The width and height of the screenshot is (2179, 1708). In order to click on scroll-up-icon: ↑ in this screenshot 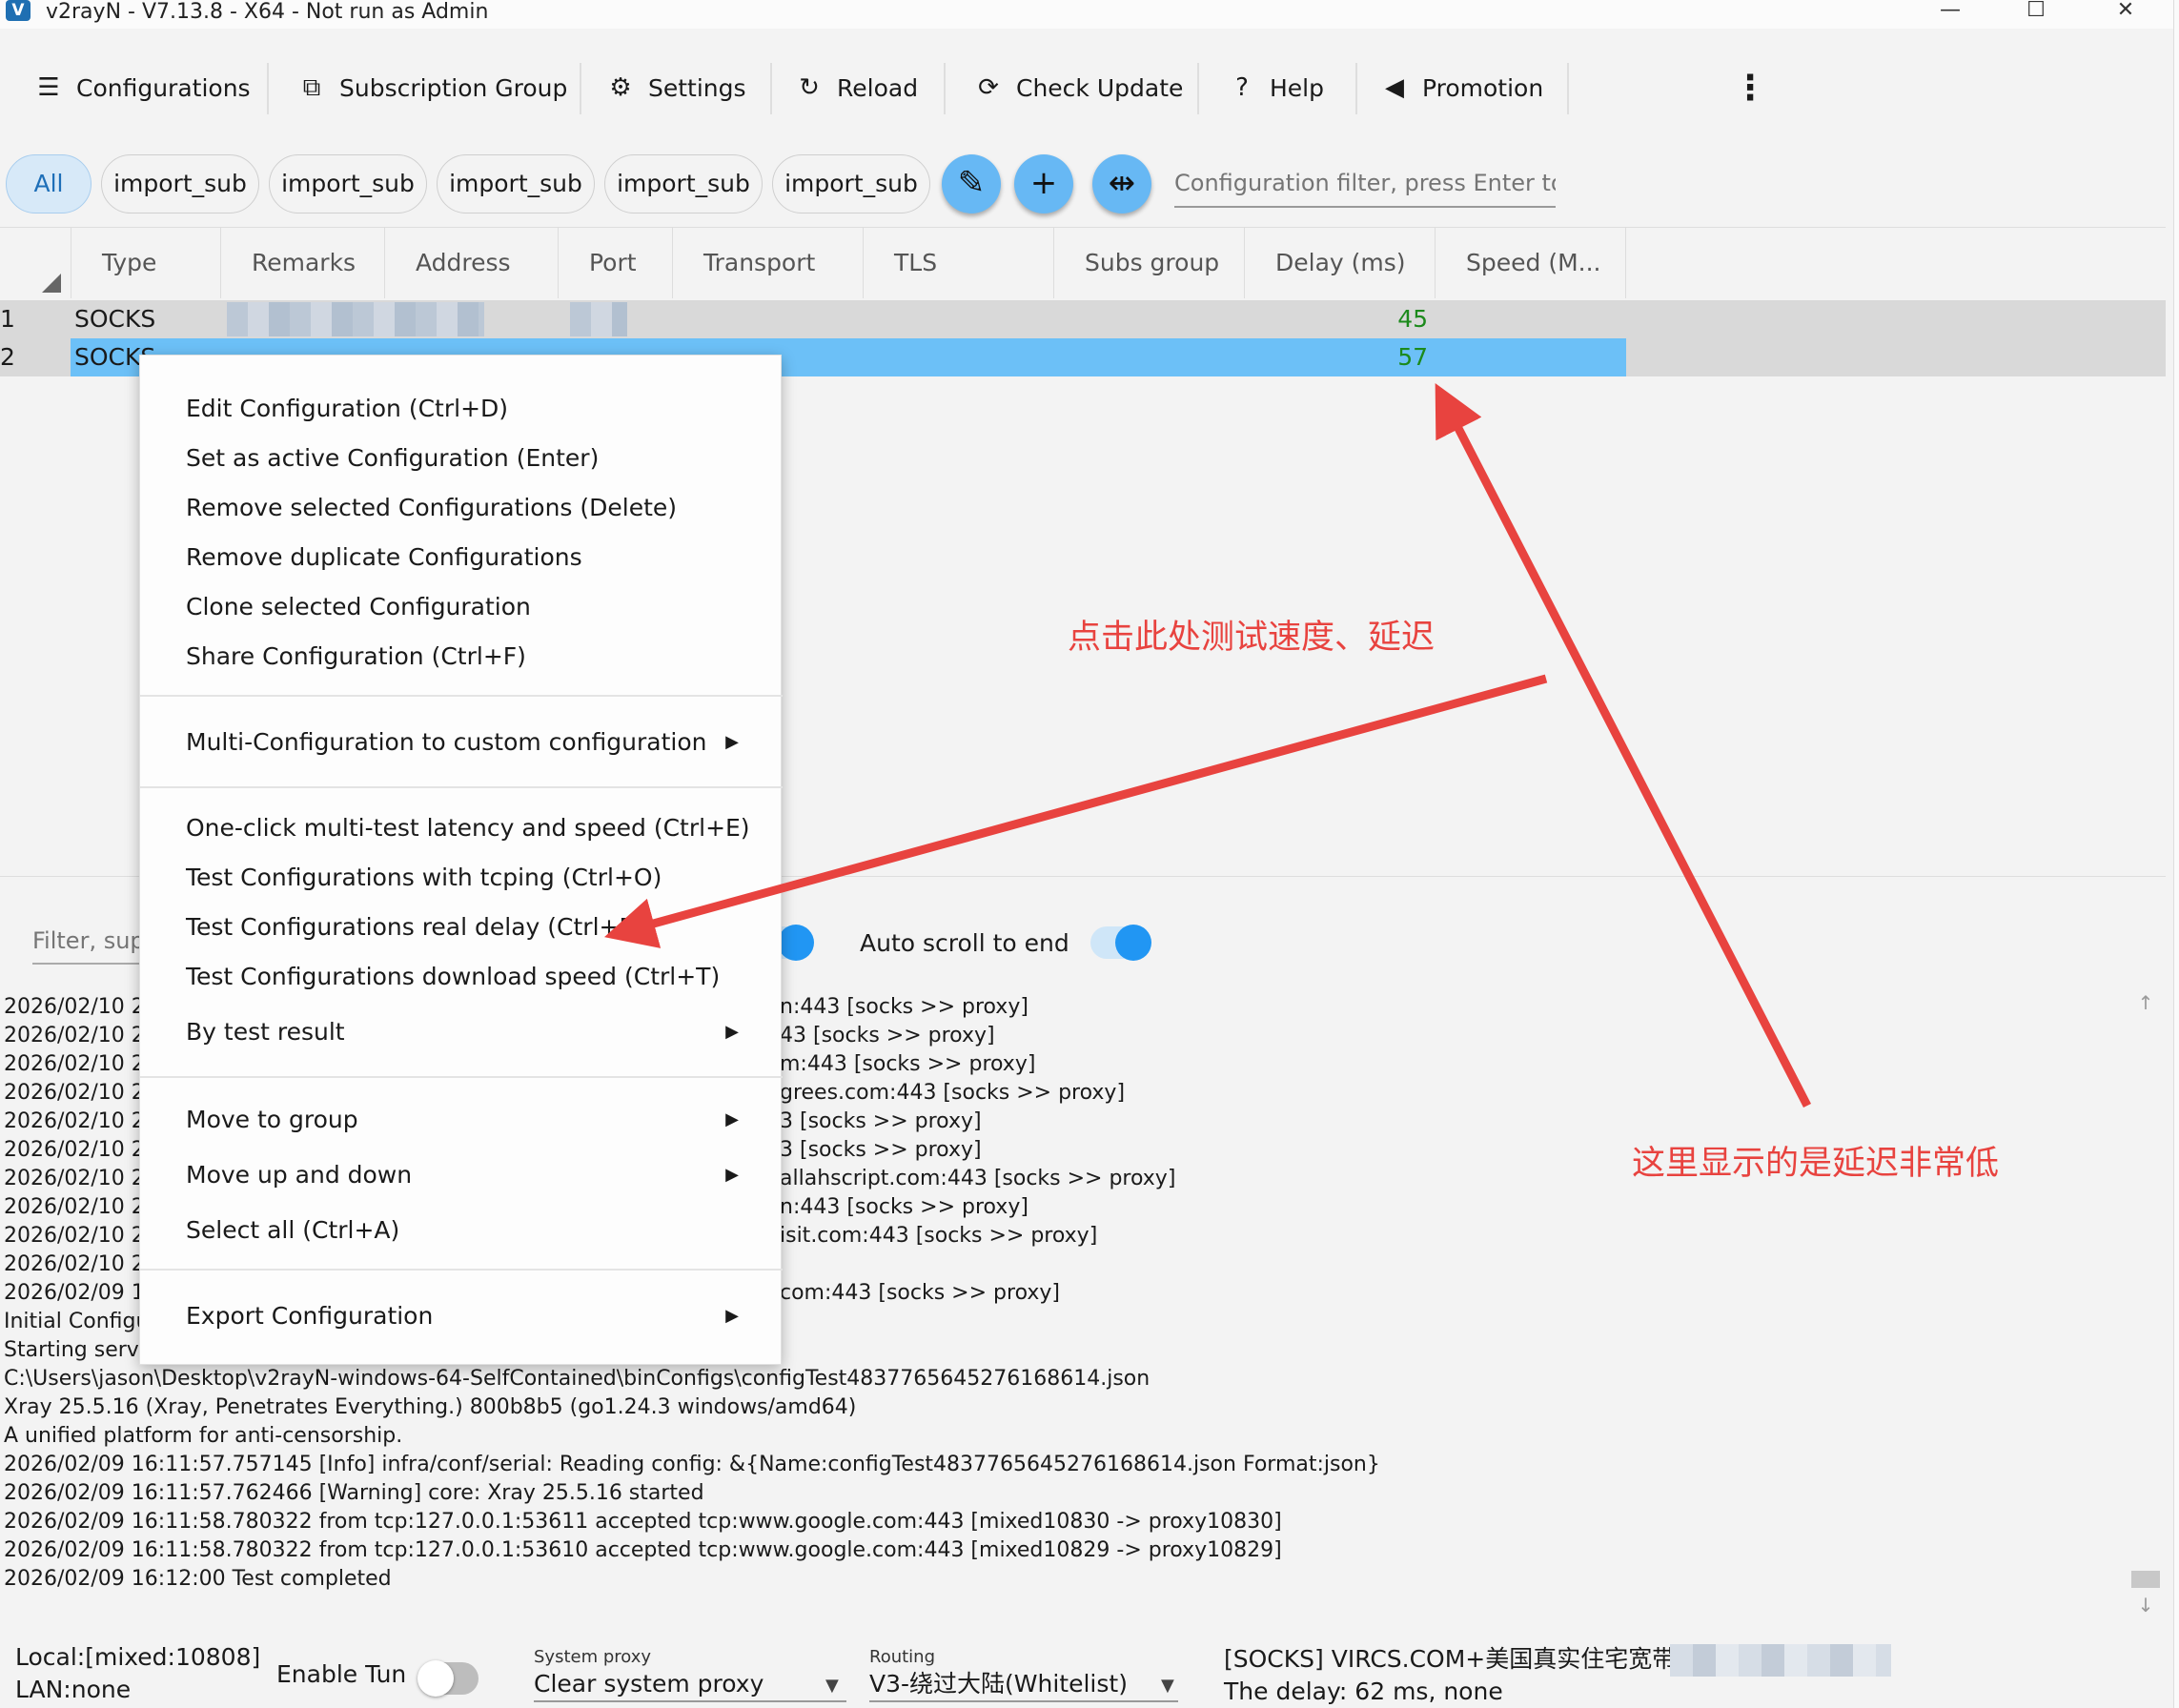, I will do `click(2145, 1006)`.